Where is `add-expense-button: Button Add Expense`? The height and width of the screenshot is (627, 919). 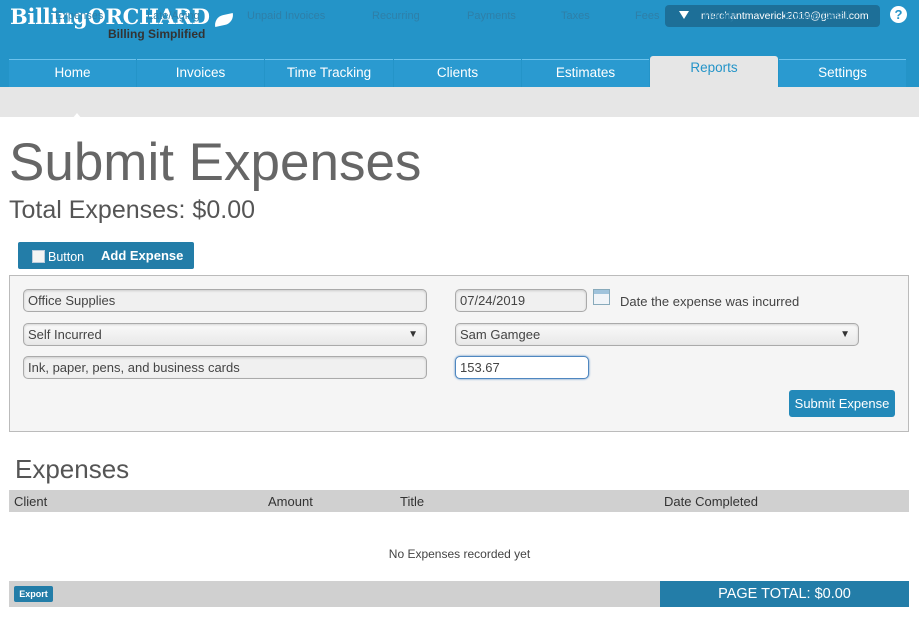
add-expense-button: Button Add Expense is located at coordinates (106, 255).